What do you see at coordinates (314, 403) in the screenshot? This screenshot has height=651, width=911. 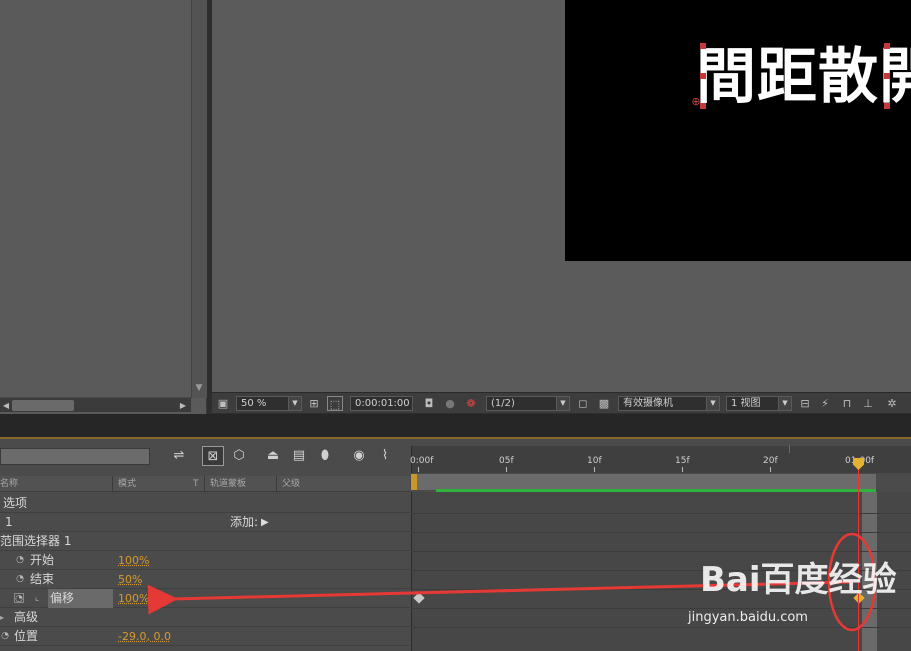 I see `grid-guides-icon: ⊞` at bounding box center [314, 403].